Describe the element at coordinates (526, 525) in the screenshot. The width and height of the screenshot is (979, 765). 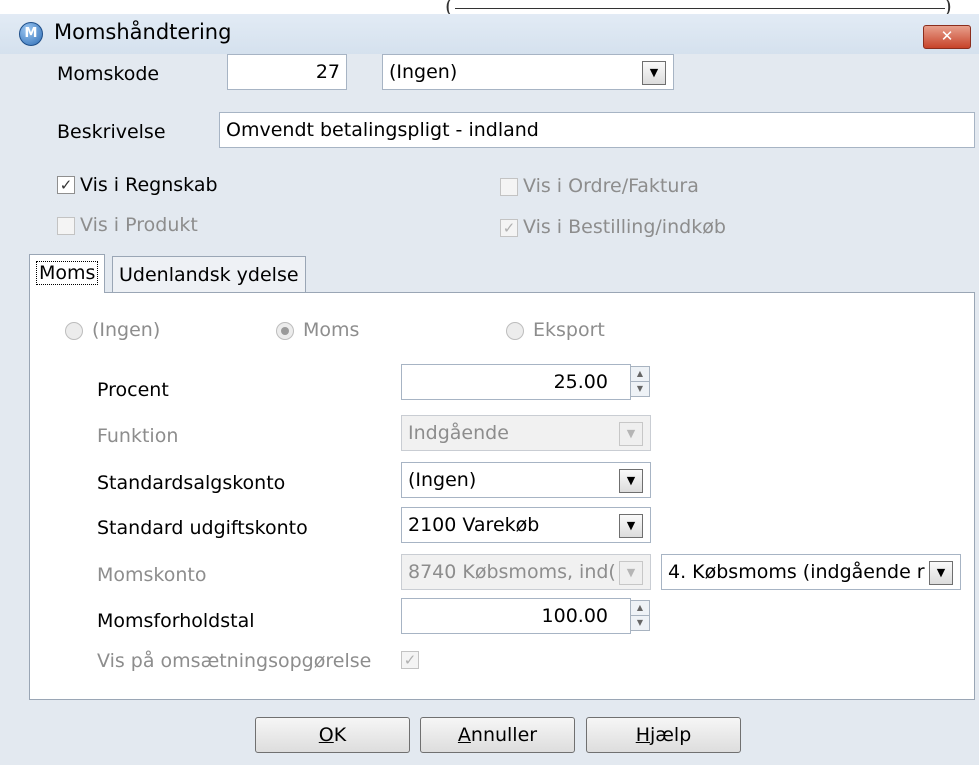
I see `standard-udgiftskonto-select: 2100 Varekøb` at that location.